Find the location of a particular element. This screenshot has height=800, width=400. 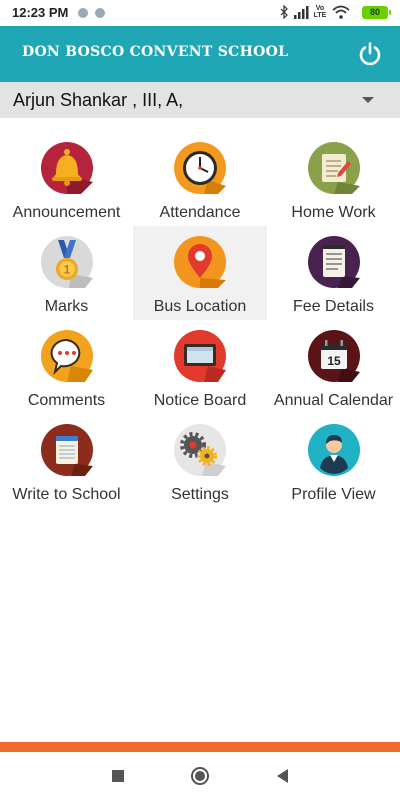

menu-item-annual-calendar: 15 Annual Calendar is located at coordinates (333, 367).